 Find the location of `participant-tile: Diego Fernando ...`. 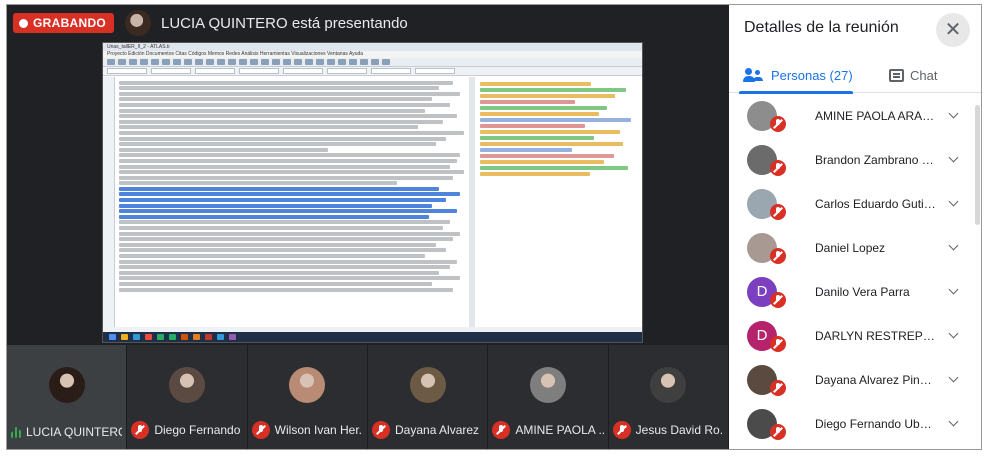

participant-tile: Diego Fernando ... is located at coordinates (187, 397).